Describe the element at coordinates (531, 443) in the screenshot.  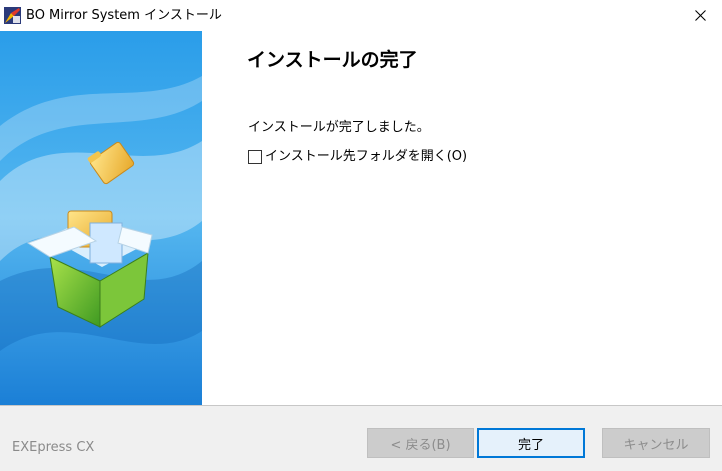
I see `finish-button: 完了` at that location.